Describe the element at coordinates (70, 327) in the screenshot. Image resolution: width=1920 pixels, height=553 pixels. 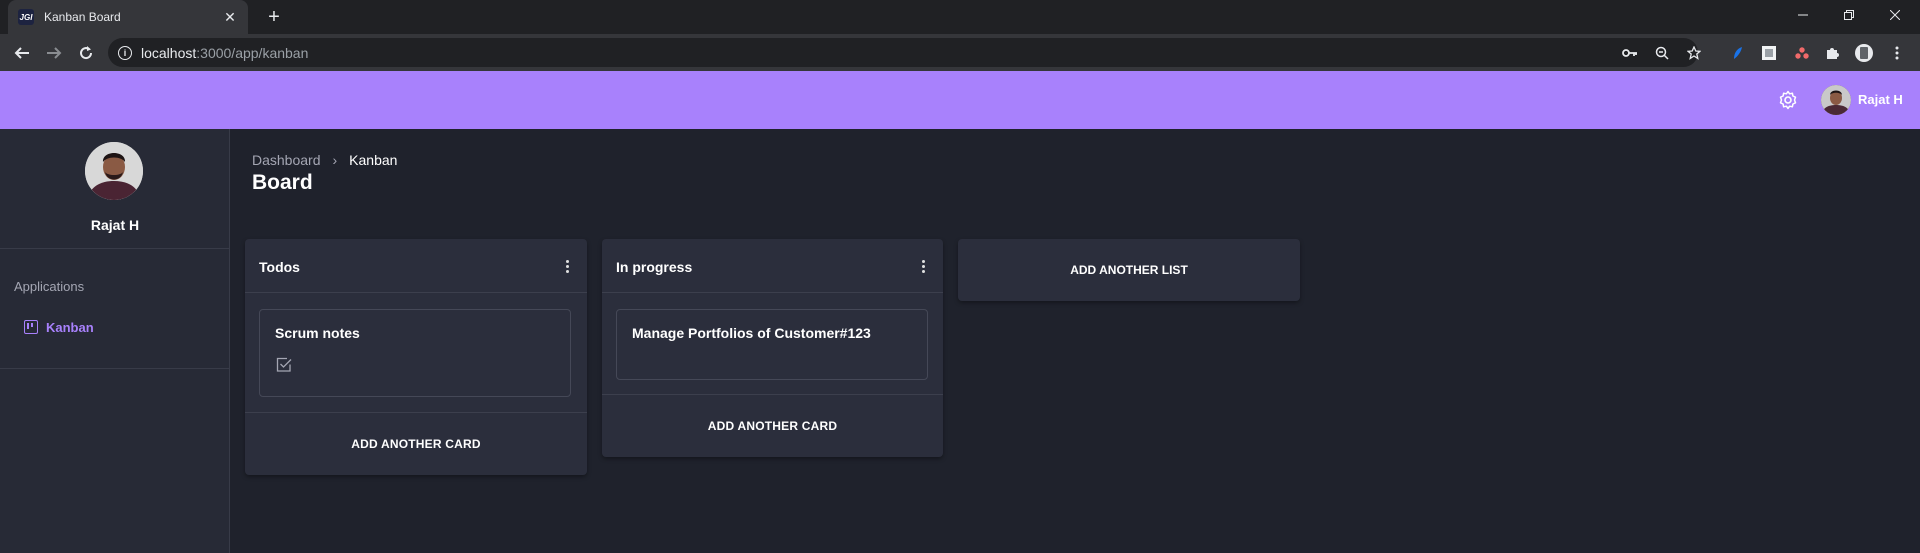
I see `sidebar-item-label: Kanban` at that location.